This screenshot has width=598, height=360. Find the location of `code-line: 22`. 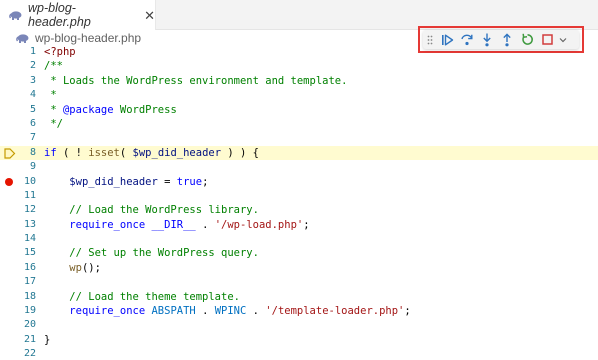

code-line: 22 is located at coordinates (299, 353).